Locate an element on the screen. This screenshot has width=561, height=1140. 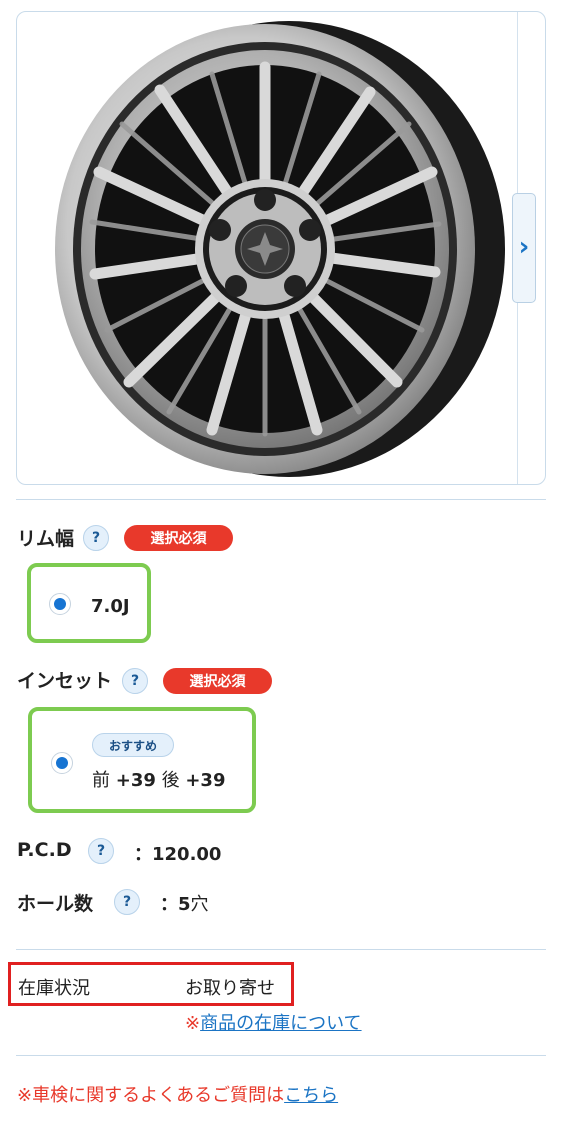
rim-width-option-label: 7.0J is located at coordinates (110, 606).